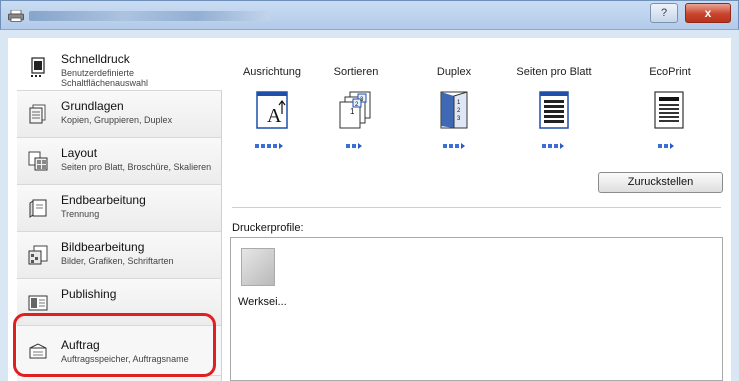 Image resolution: width=739 pixels, height=381 pixels. I want to click on duplex-label: Duplex, so click(454, 72).